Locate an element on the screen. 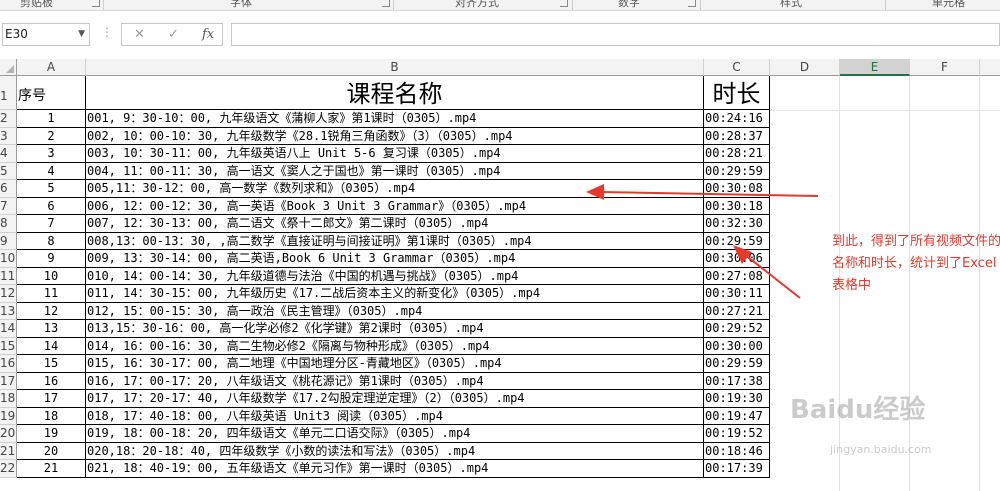 The width and height of the screenshot is (1000, 491). duration-cell: 00:30:11 is located at coordinates (737, 294).